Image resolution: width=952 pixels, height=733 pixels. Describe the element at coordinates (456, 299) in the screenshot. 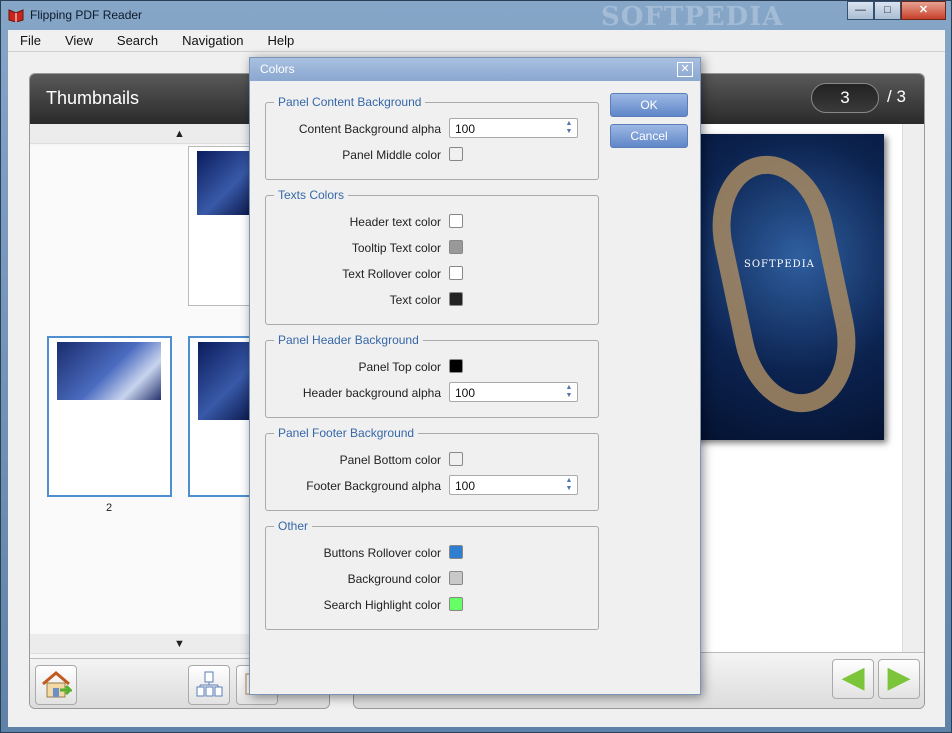

I see `text-color-swatch` at that location.